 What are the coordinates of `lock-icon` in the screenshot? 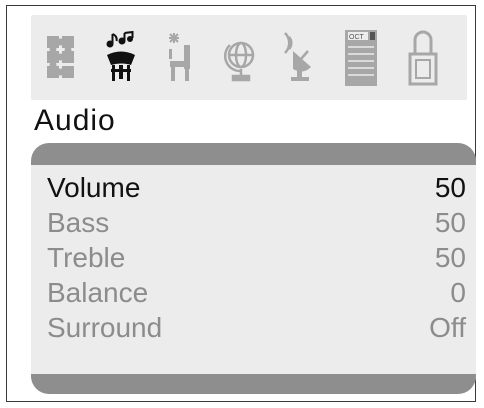 It's located at (423, 58).